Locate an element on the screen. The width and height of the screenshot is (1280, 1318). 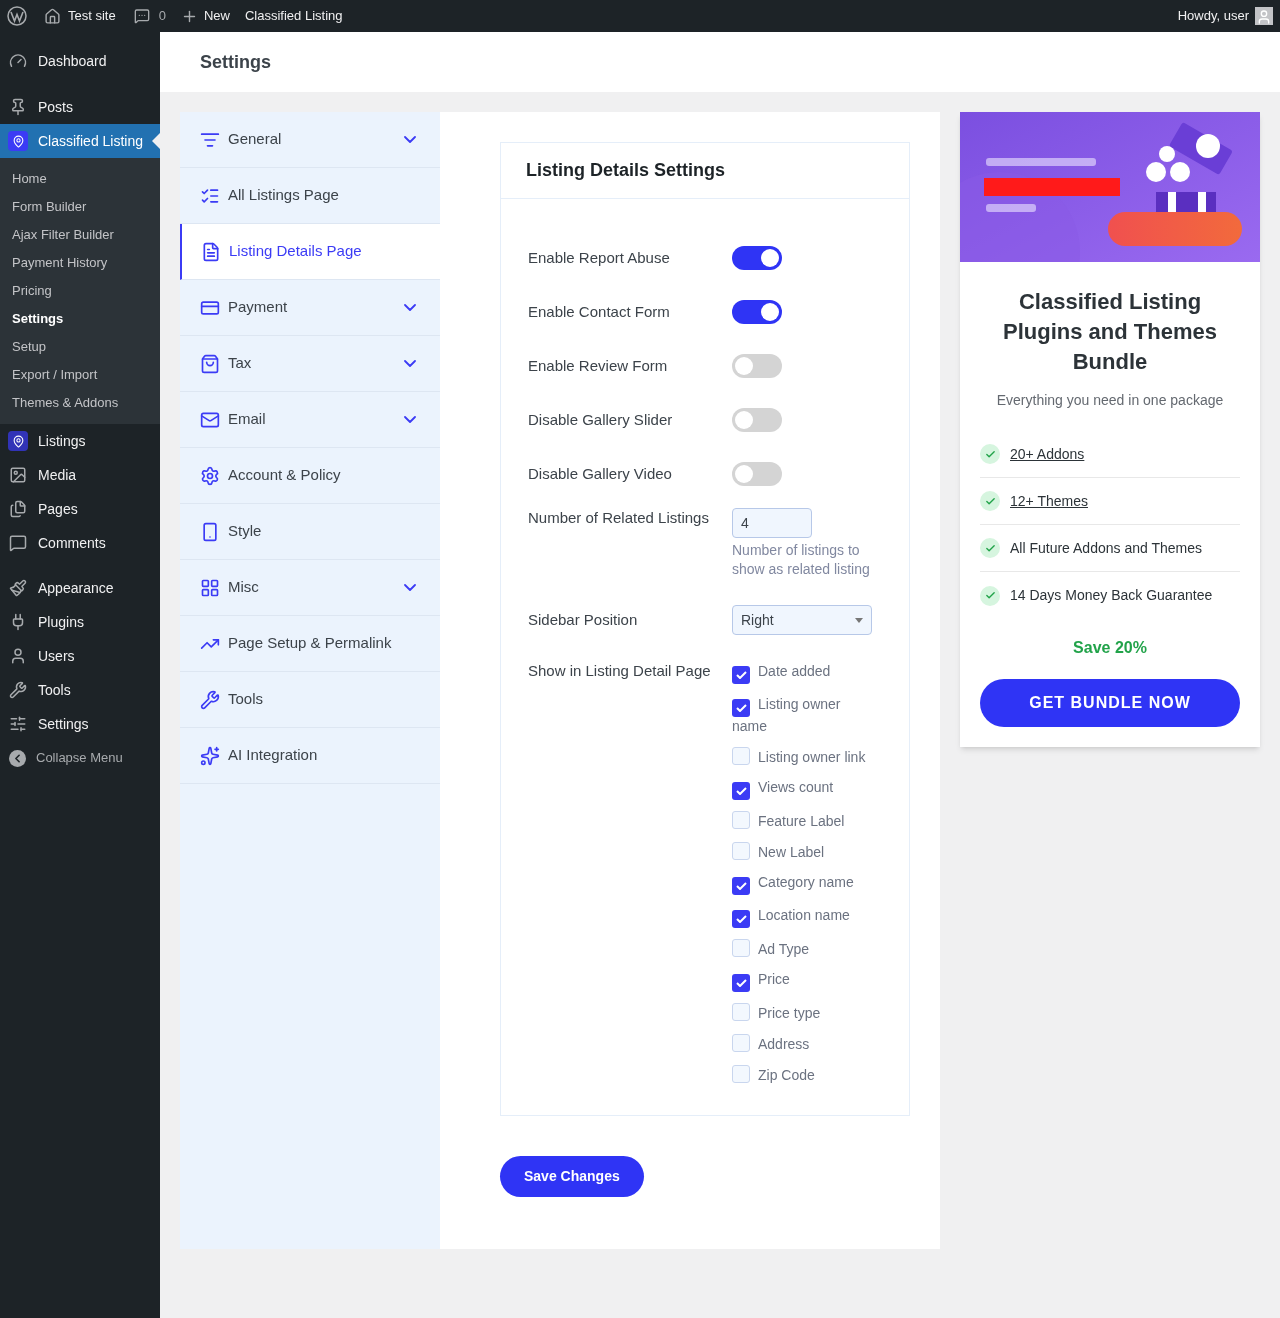
submenu-item: Export / Import is located at coordinates (80, 375).